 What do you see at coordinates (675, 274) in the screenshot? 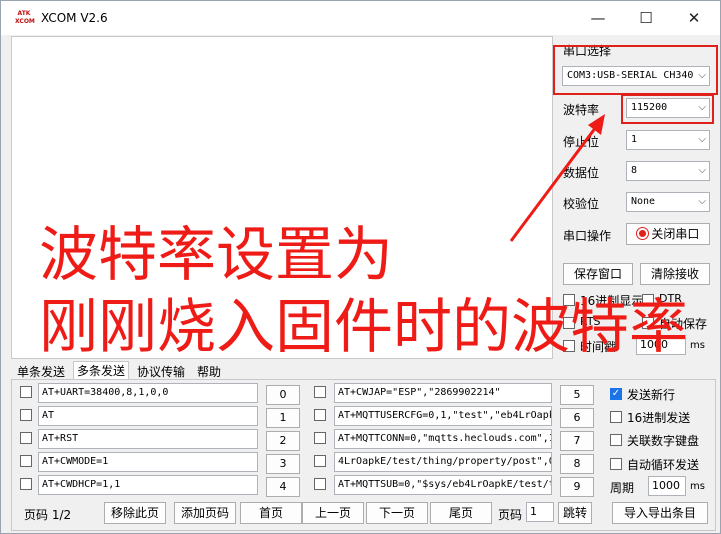
I see `clear-receive-button: 清除接收` at bounding box center [675, 274].